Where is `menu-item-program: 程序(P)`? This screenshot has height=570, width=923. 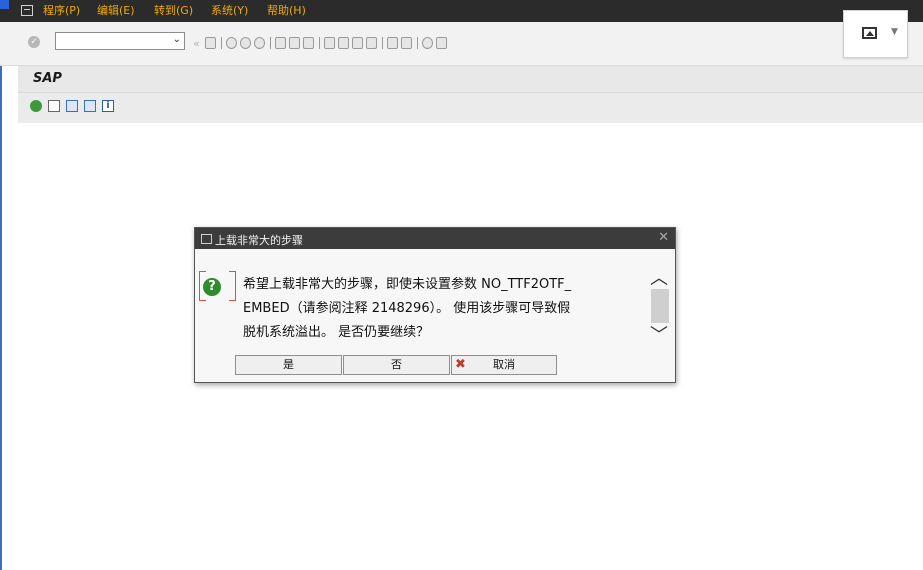
menu-item-program: 程序(P) is located at coordinates (61, 10).